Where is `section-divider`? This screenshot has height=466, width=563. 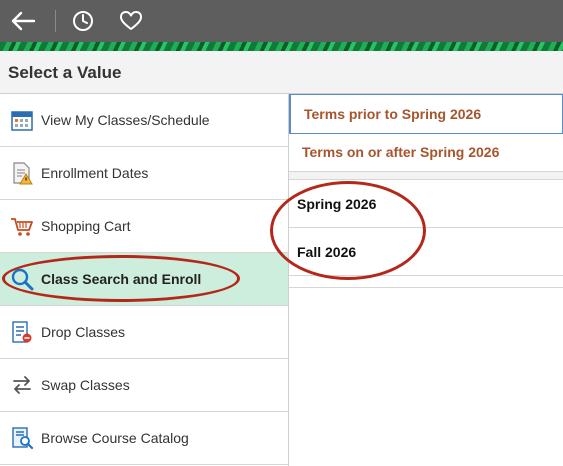 section-divider is located at coordinates (426, 176).